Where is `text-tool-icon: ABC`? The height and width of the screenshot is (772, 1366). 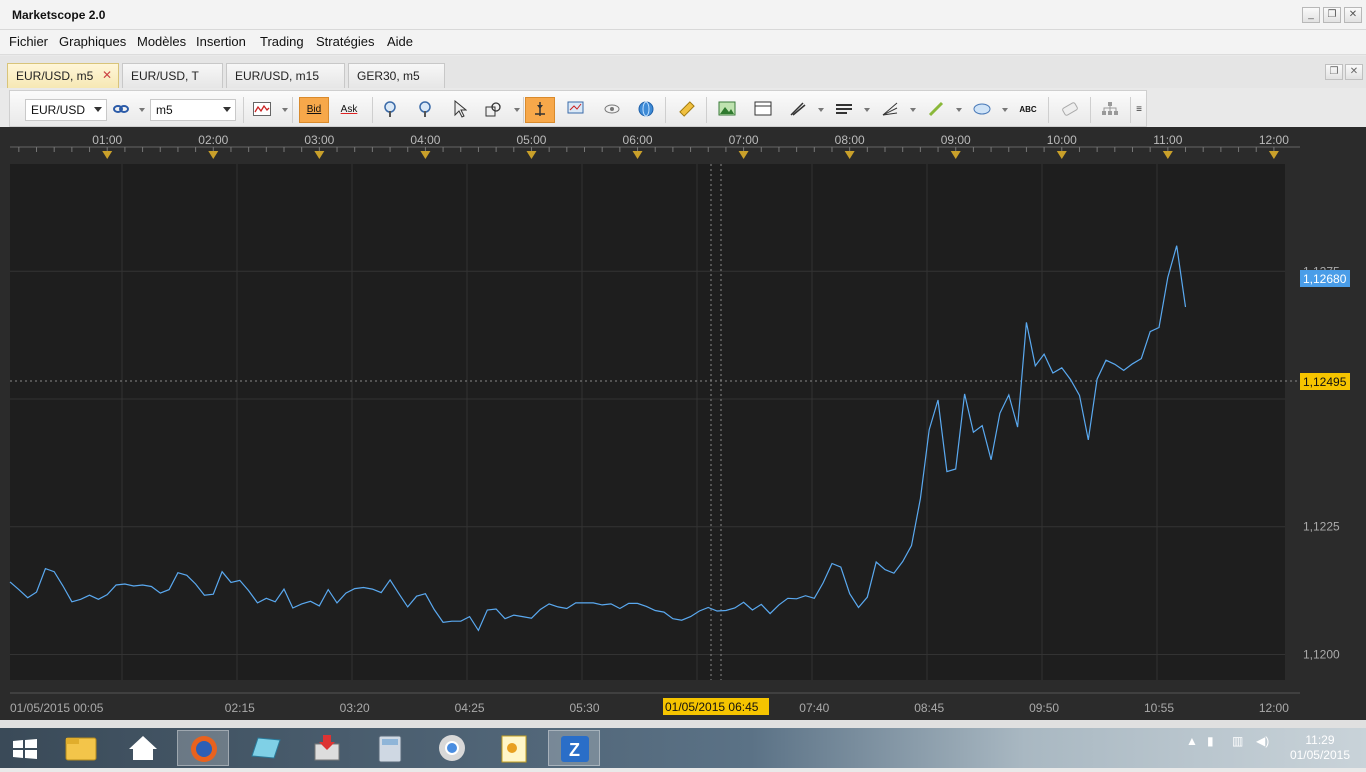
text-tool-icon: ABC is located at coordinates (1028, 110).